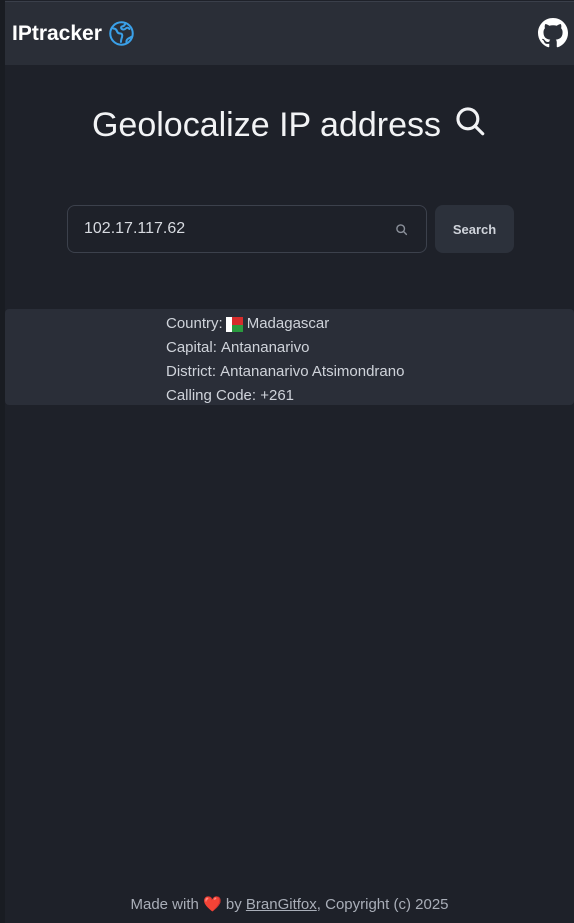  What do you see at coordinates (312, 371) in the screenshot?
I see `district-value: Antananarivo Atsimondrano` at bounding box center [312, 371].